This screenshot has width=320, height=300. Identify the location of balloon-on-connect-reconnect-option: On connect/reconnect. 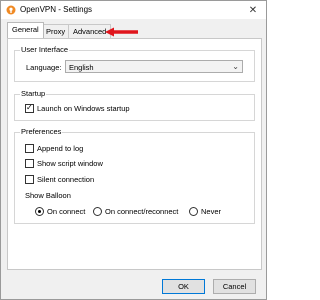
(135, 211).